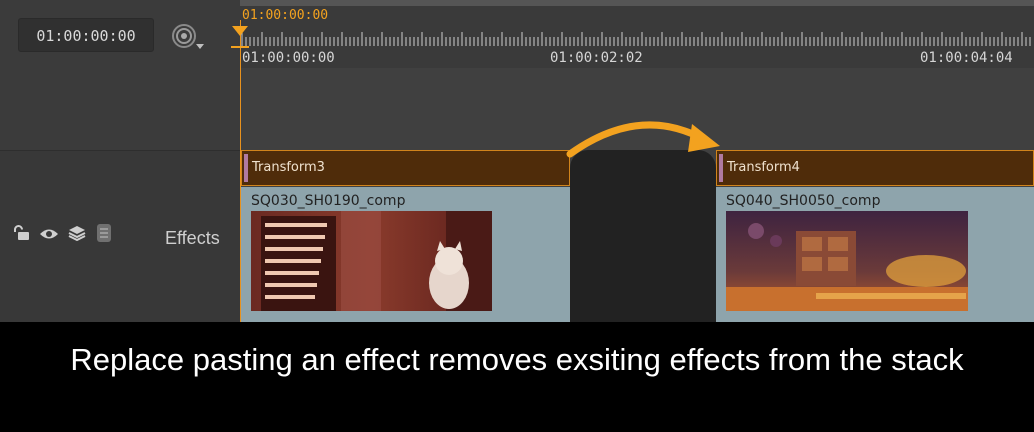  What do you see at coordinates (637, 3) in the screenshot?
I see `ruler-scrollbar` at bounding box center [637, 3].